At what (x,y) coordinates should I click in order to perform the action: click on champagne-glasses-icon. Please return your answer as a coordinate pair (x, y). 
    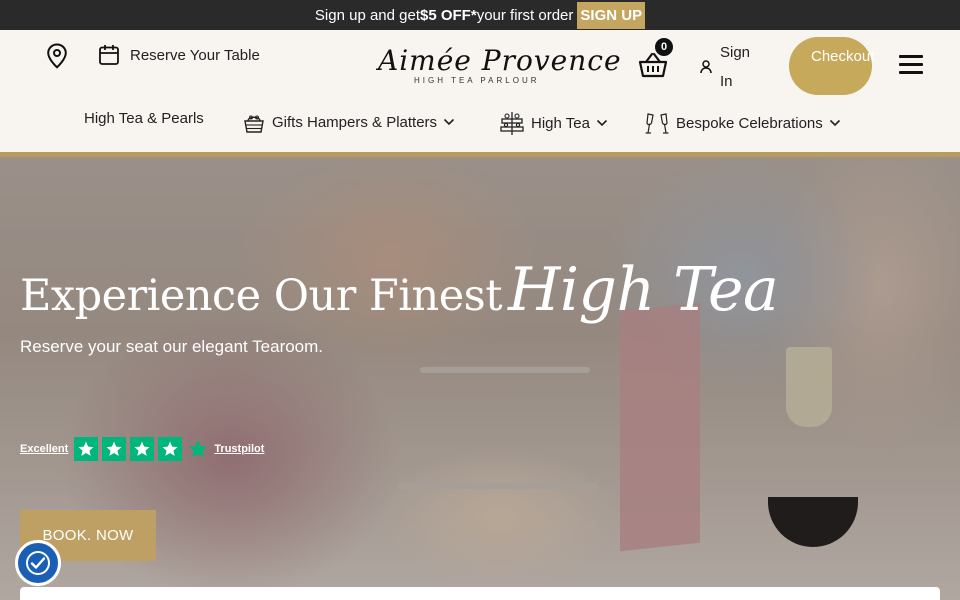
    Looking at the image, I should click on (657, 123).